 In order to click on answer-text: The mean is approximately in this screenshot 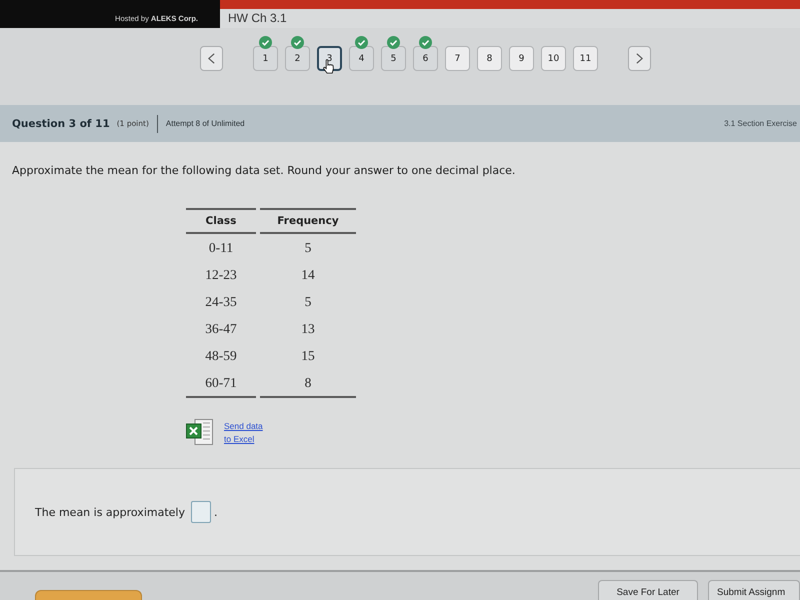, I will do `click(110, 512)`.